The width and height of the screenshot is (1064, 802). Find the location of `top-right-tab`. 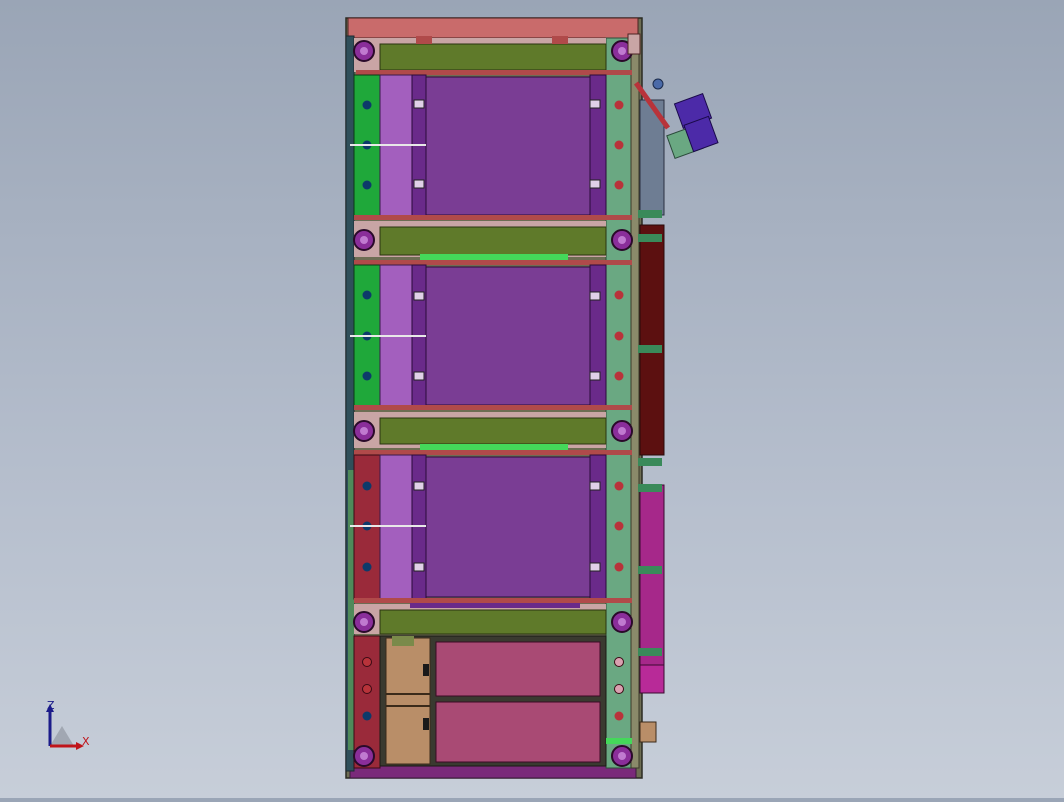

top-right-tab is located at coordinates (634, 44).